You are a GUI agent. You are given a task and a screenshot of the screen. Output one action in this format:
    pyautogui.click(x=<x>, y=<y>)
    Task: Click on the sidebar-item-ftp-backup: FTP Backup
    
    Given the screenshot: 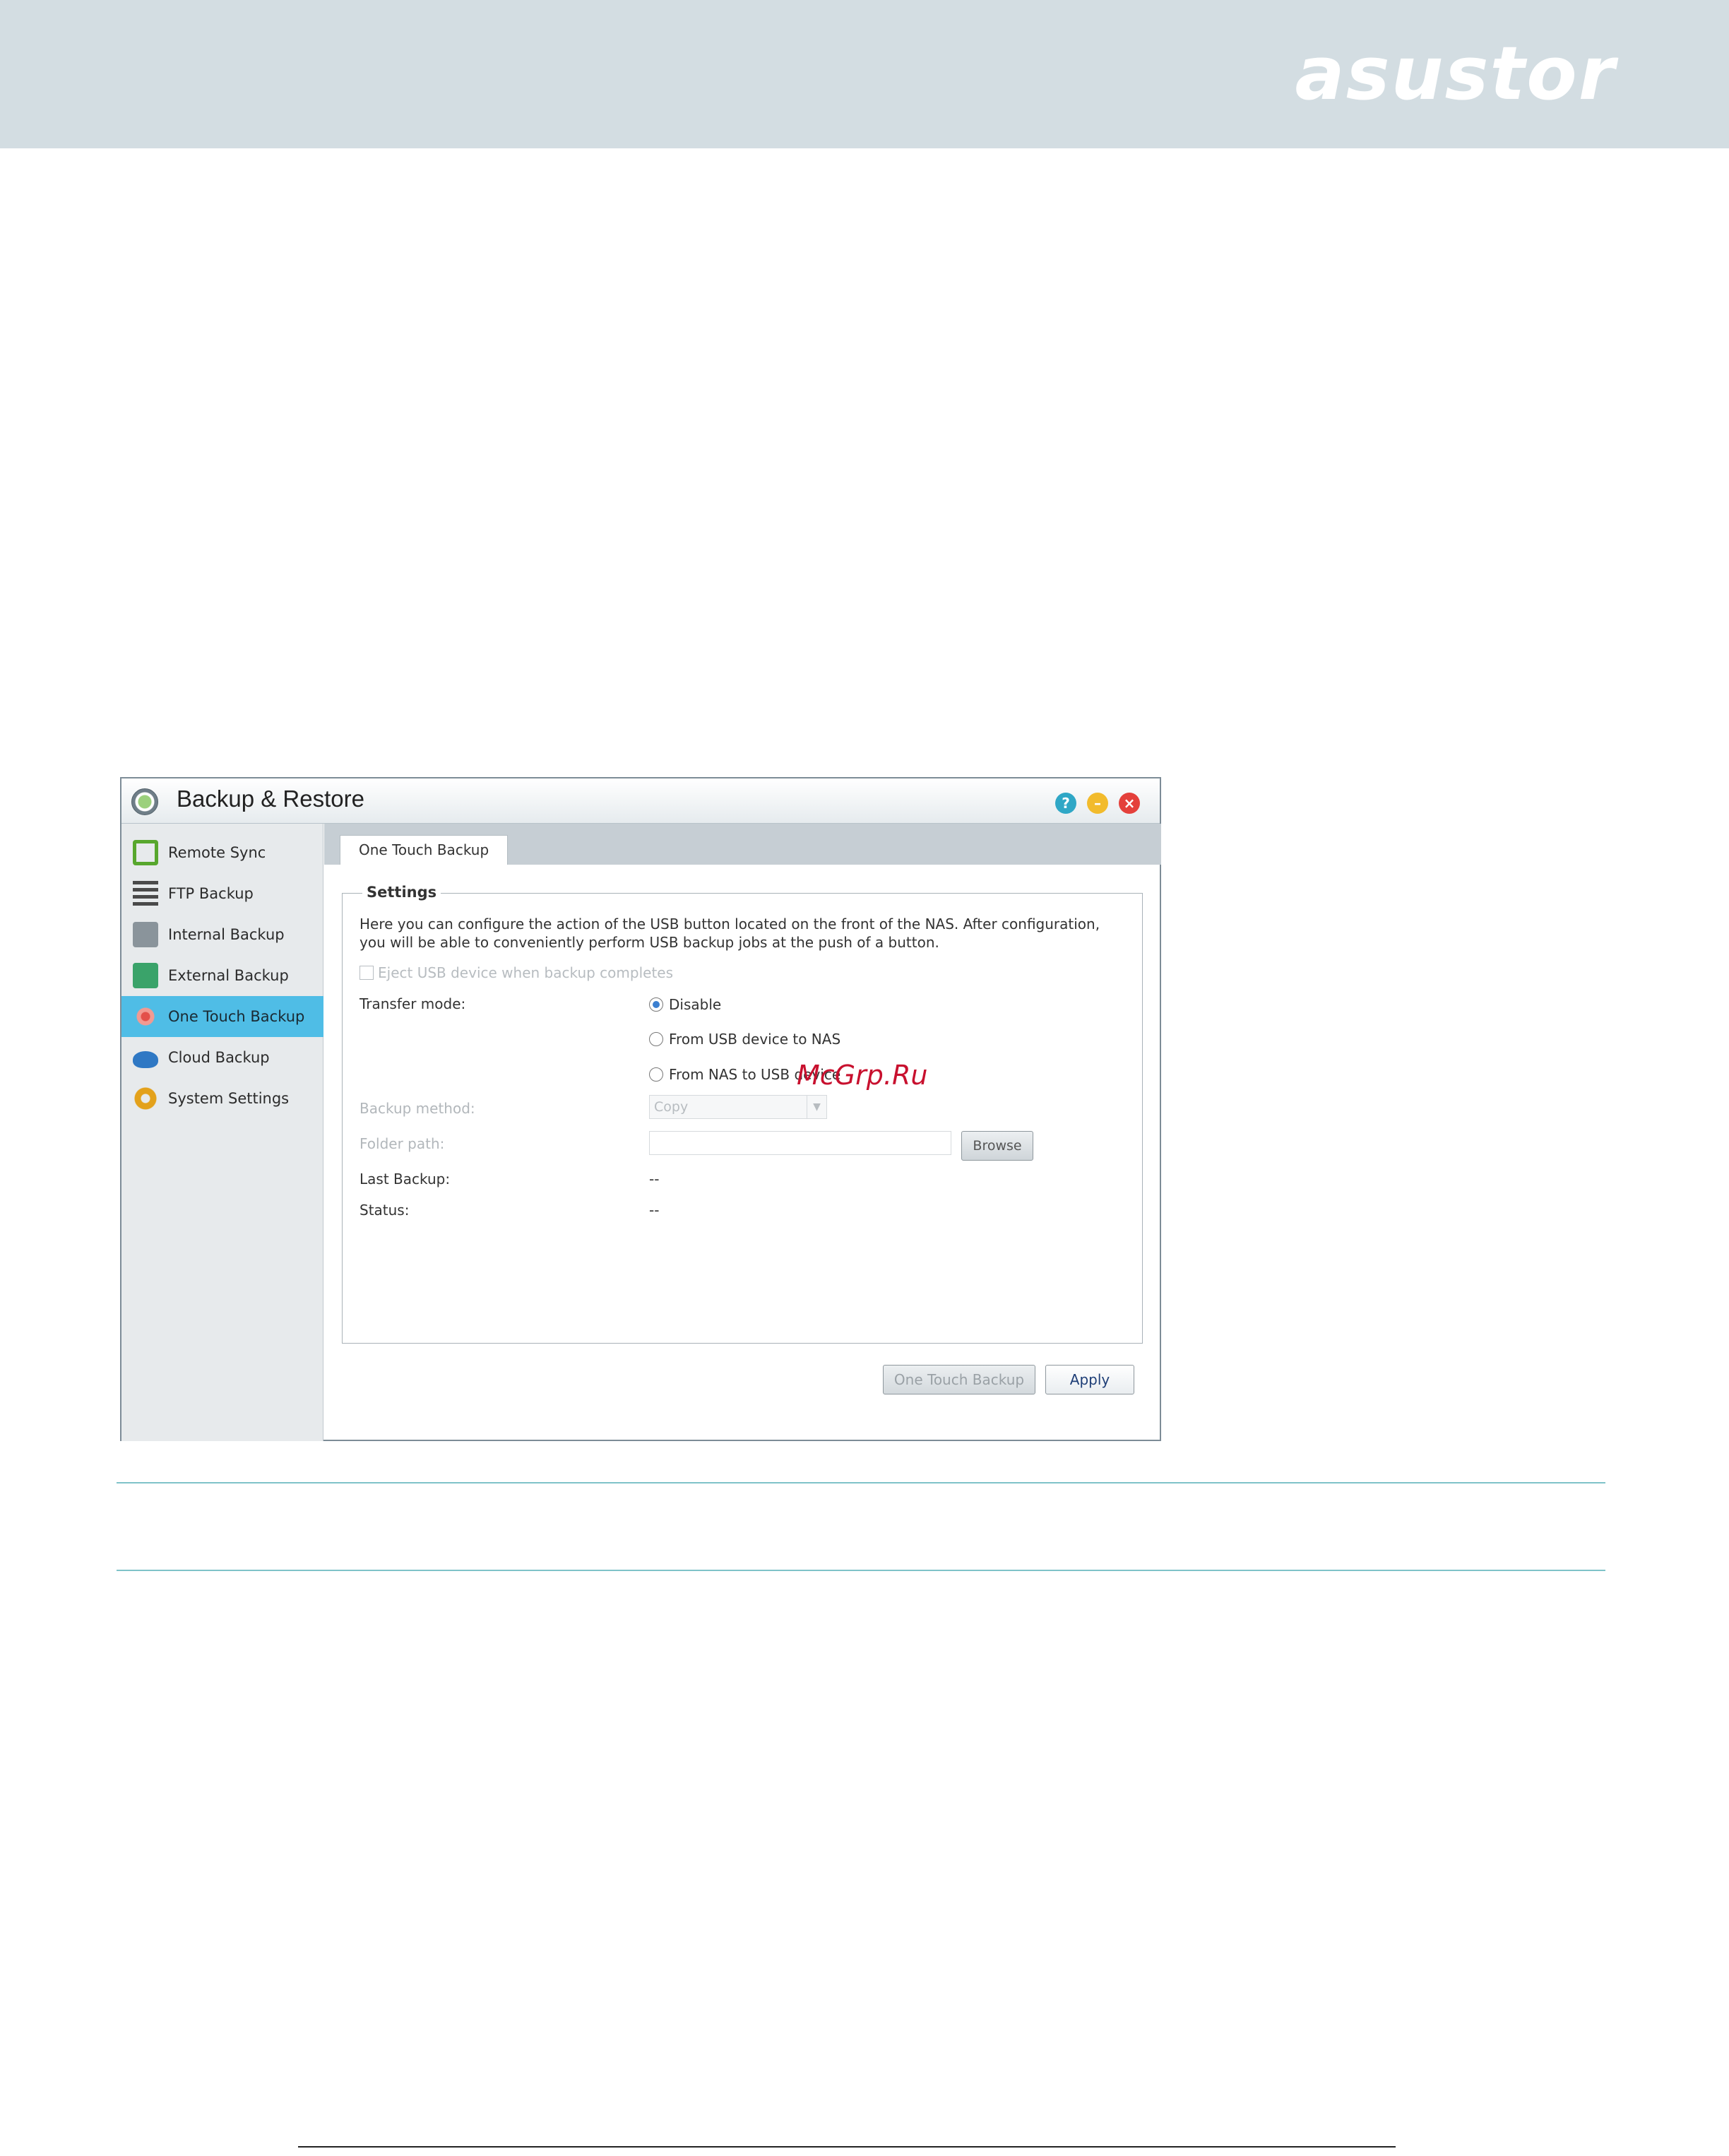 What is the action you would take?
    pyautogui.click(x=222, y=893)
    